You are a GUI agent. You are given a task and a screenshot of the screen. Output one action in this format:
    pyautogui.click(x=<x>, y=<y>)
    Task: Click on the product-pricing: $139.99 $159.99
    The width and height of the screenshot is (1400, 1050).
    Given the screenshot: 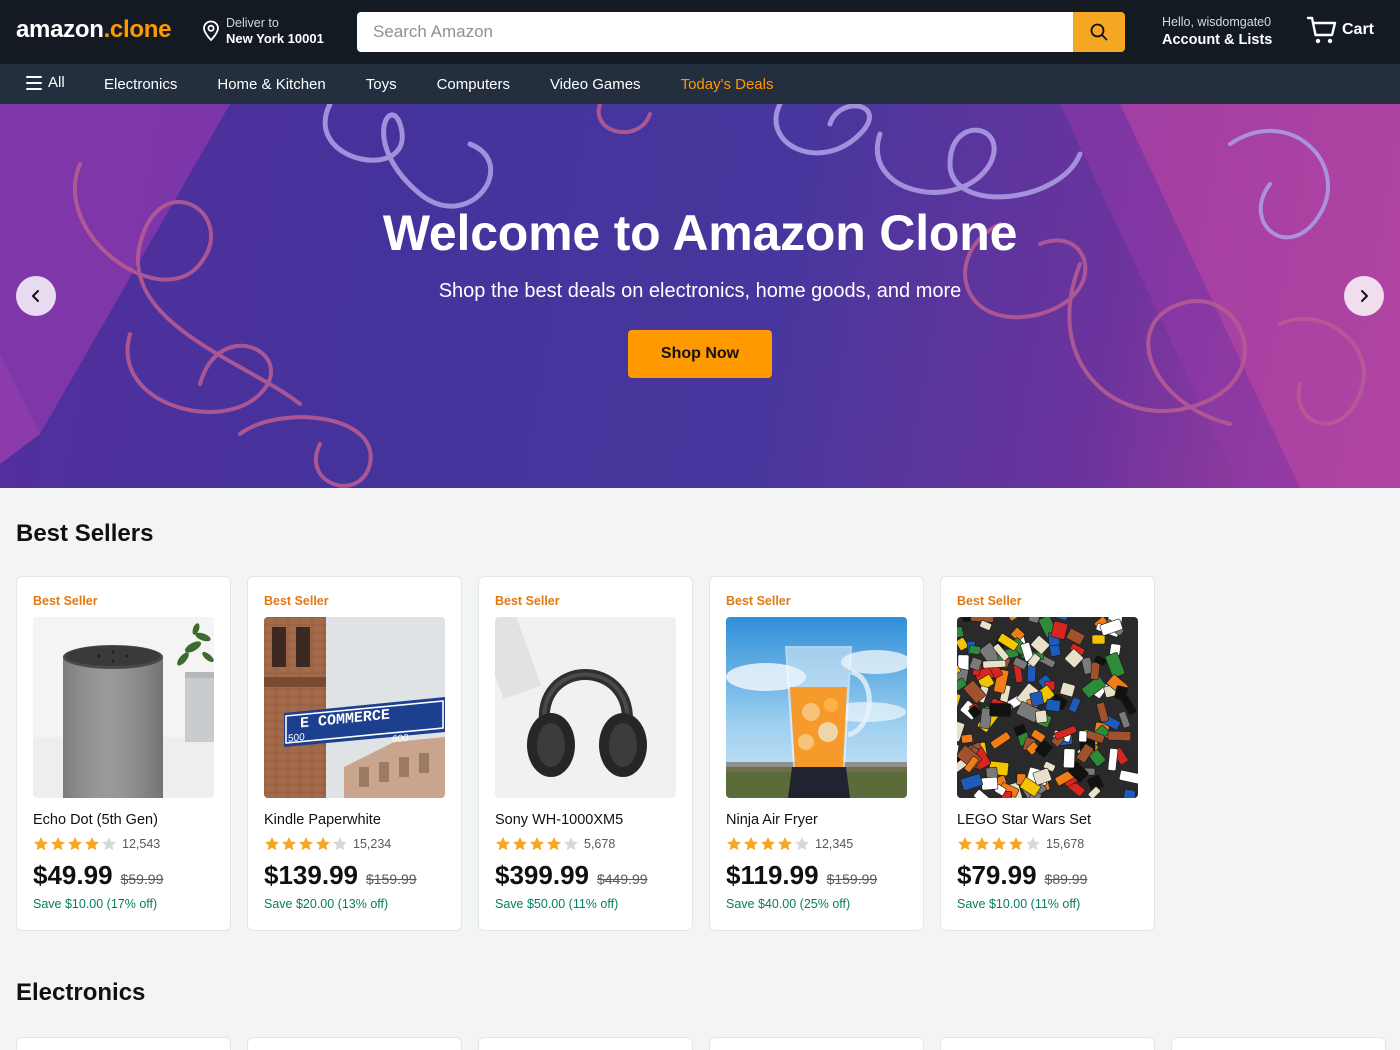 What is the action you would take?
    pyautogui.click(x=354, y=875)
    